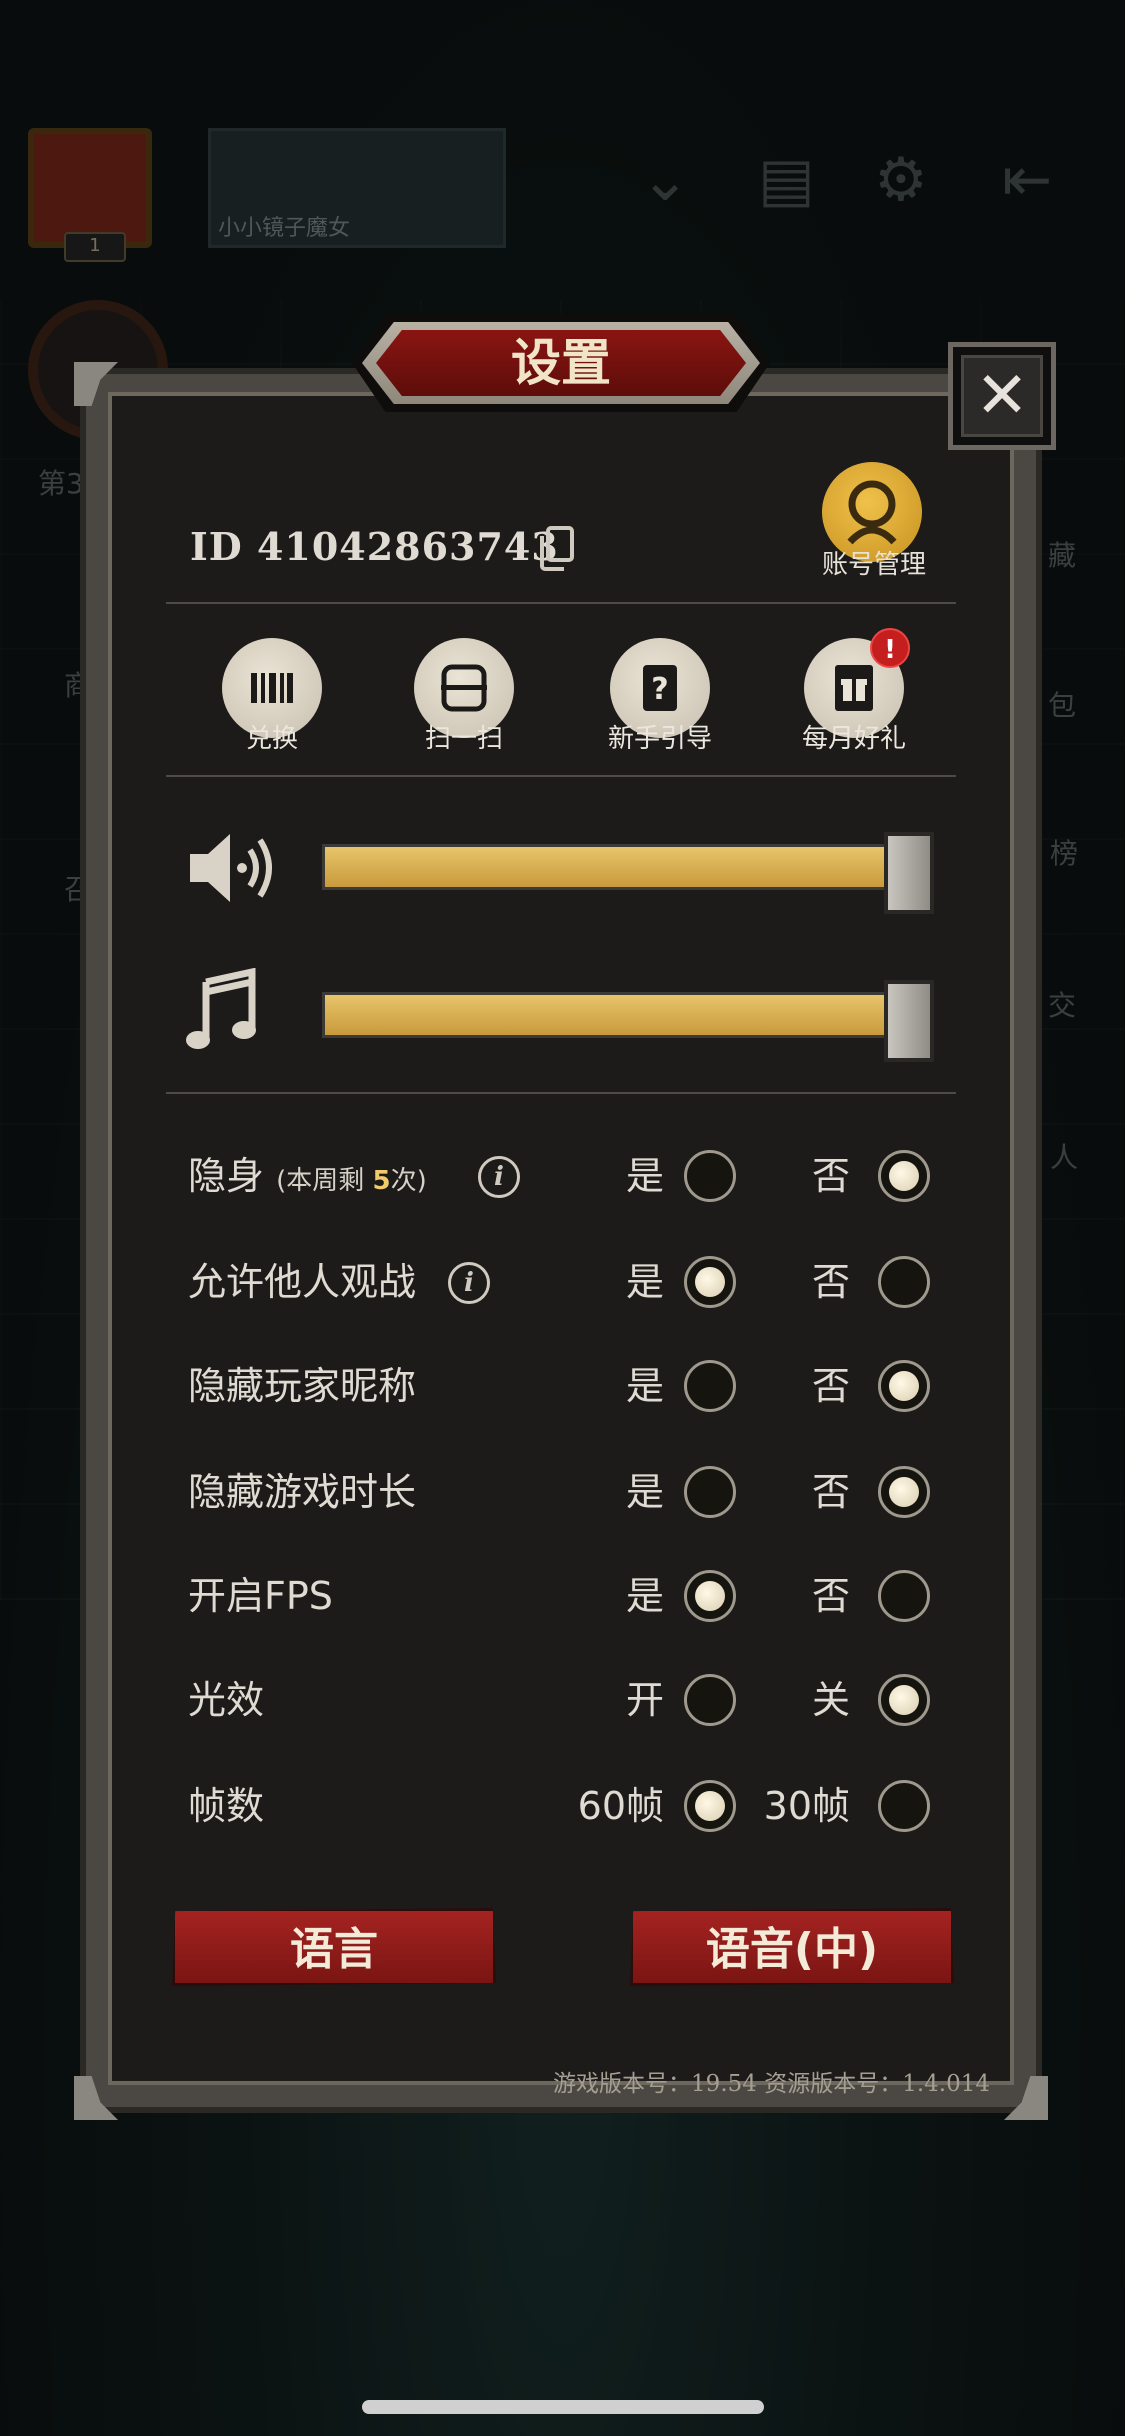  What do you see at coordinates (221, 1008) in the screenshot?
I see `music-icon` at bounding box center [221, 1008].